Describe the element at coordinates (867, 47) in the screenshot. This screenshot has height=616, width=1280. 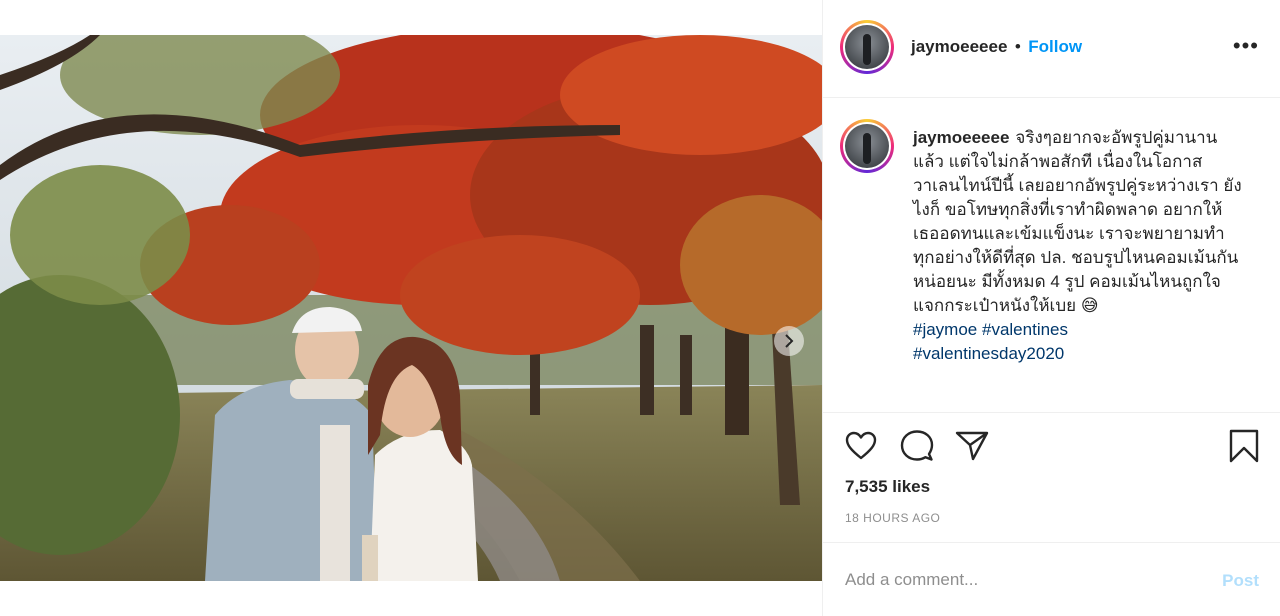
I see `avatar` at that location.